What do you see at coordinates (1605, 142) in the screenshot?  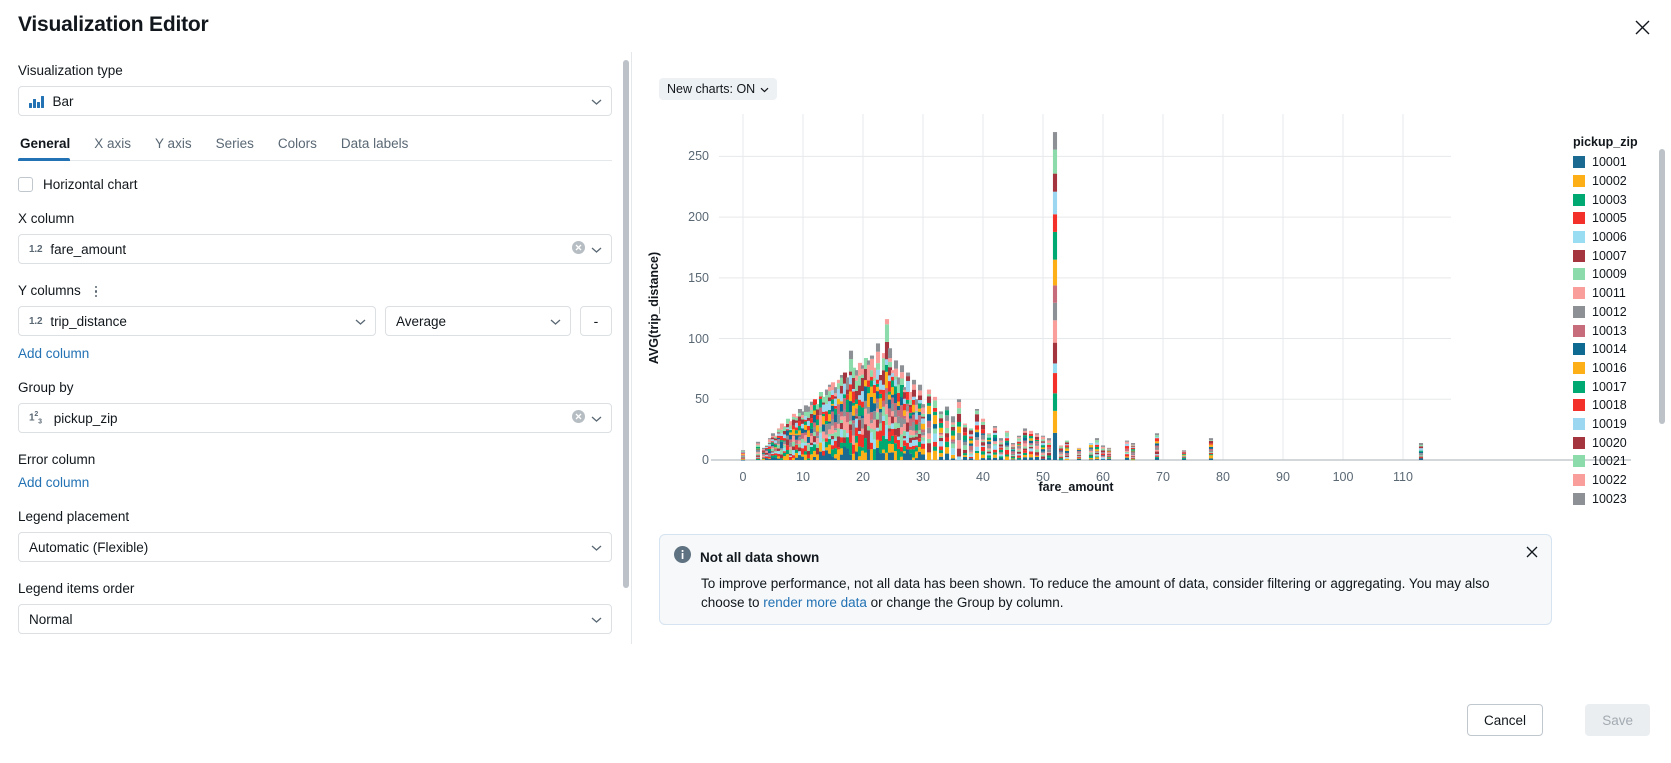 I see `legend-title: pickup_zip` at bounding box center [1605, 142].